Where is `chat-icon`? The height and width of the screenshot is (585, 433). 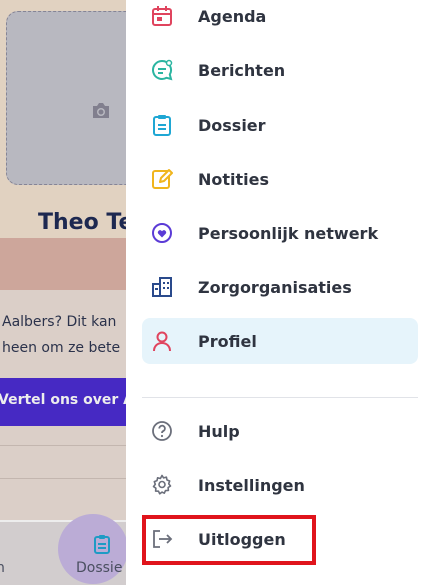
chat-icon is located at coordinates (162, 70).